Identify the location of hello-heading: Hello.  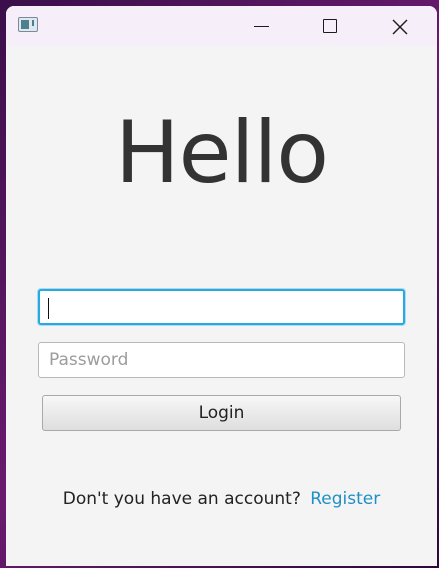
(222, 153).